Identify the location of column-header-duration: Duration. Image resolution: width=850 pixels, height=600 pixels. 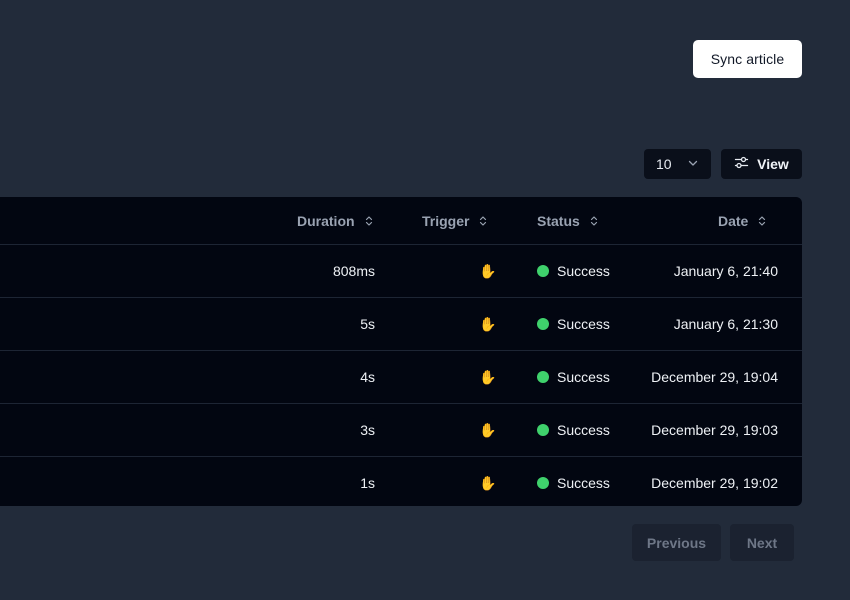
(335, 220).